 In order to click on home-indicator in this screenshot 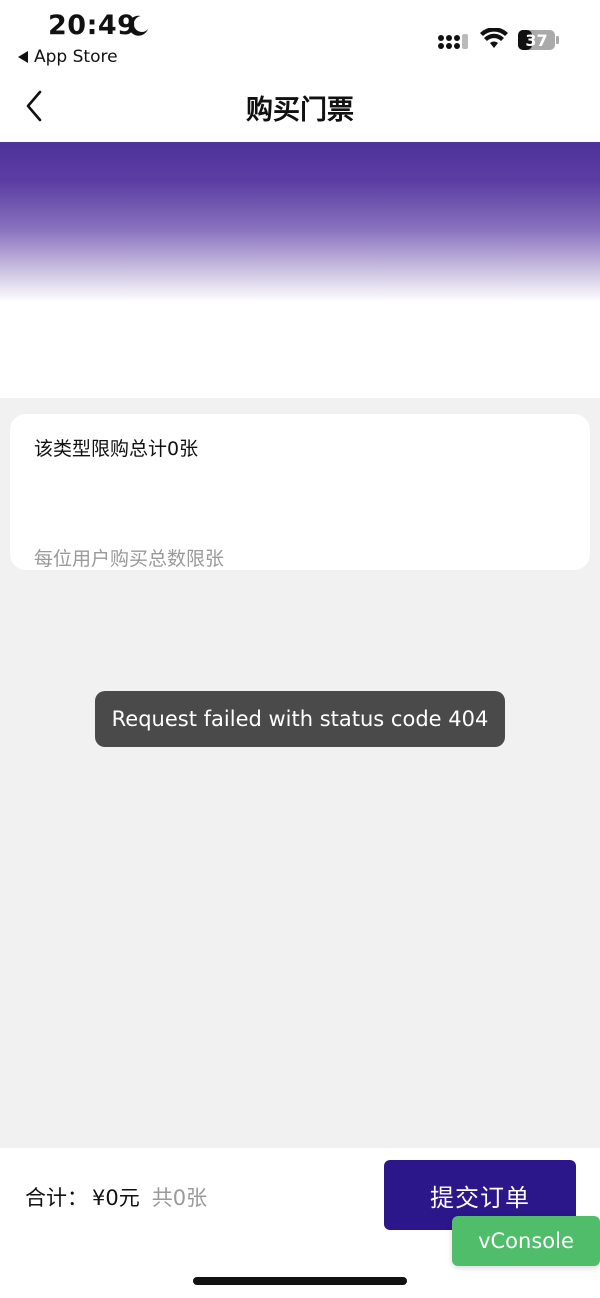, I will do `click(300, 1281)`.